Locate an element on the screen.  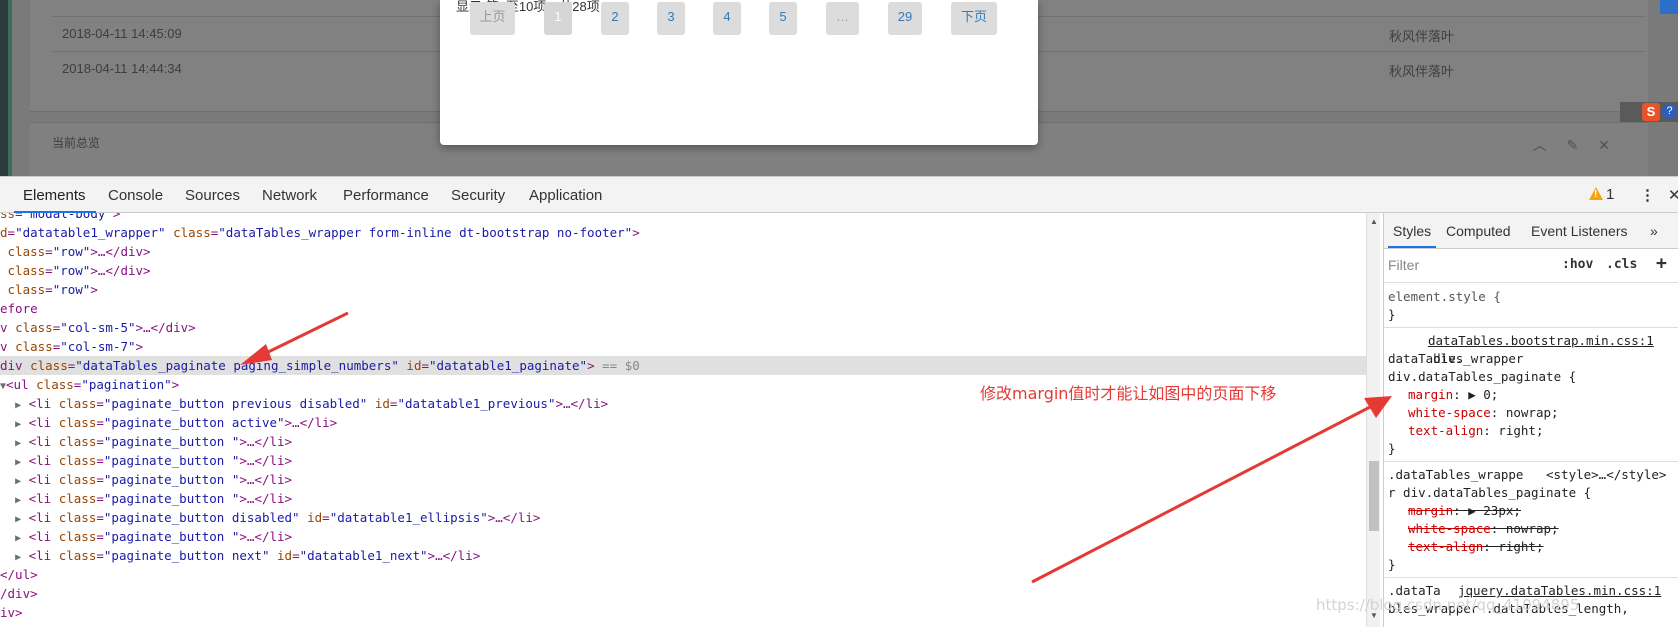
active-style-tab-indicator is located at coordinates (1412, 247).